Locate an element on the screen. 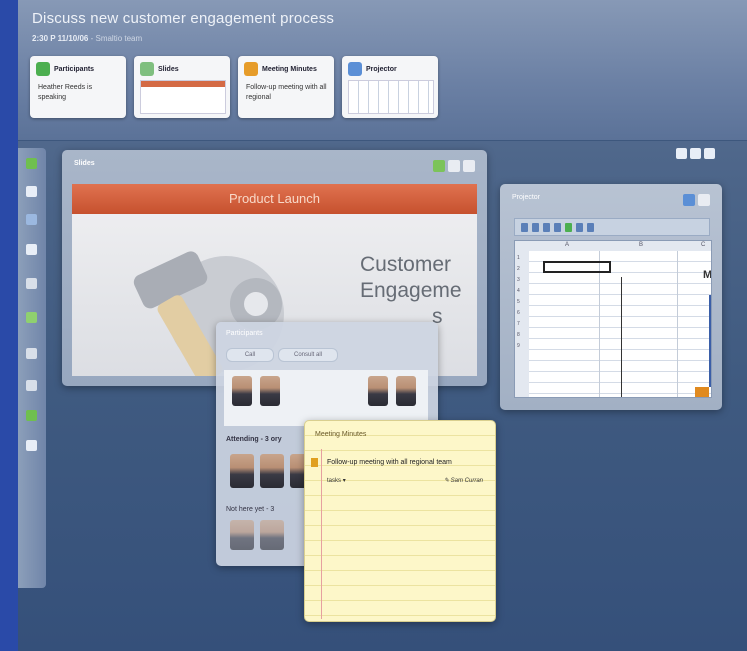  panel-title: Projector is located at coordinates (526, 197).